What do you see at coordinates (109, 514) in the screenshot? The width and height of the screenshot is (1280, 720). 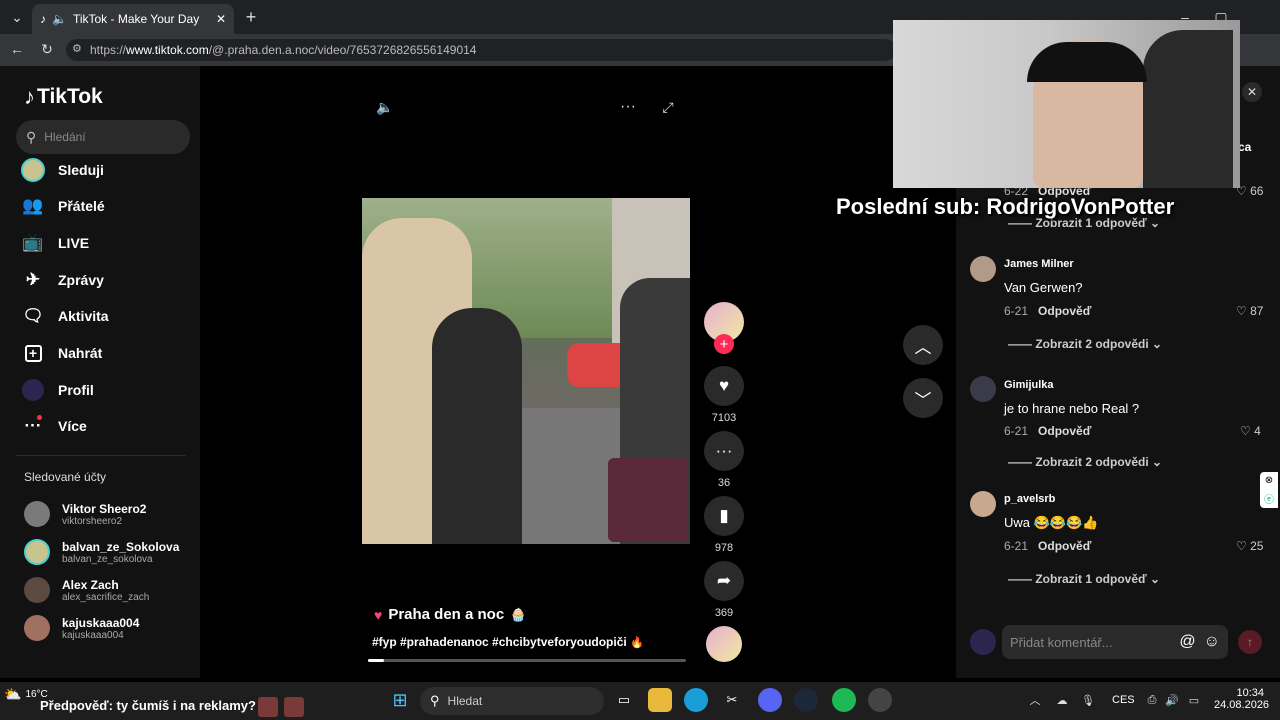 I see `followed-account: Viktor Sheero2 viktorsheero2` at bounding box center [109, 514].